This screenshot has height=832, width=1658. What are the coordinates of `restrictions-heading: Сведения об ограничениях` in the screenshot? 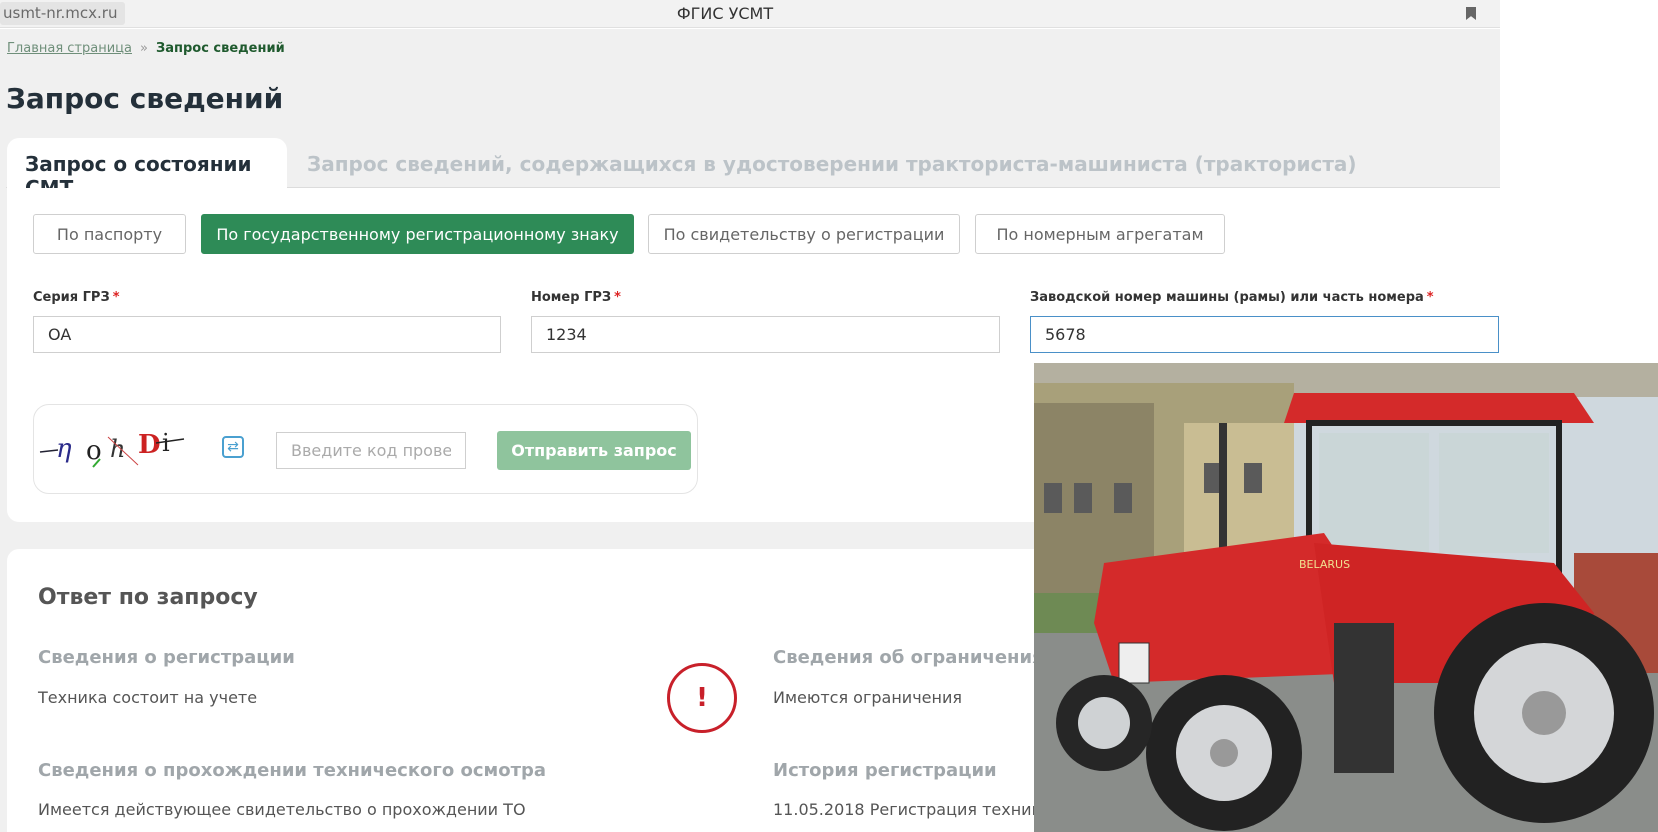 It's located at (914, 657).